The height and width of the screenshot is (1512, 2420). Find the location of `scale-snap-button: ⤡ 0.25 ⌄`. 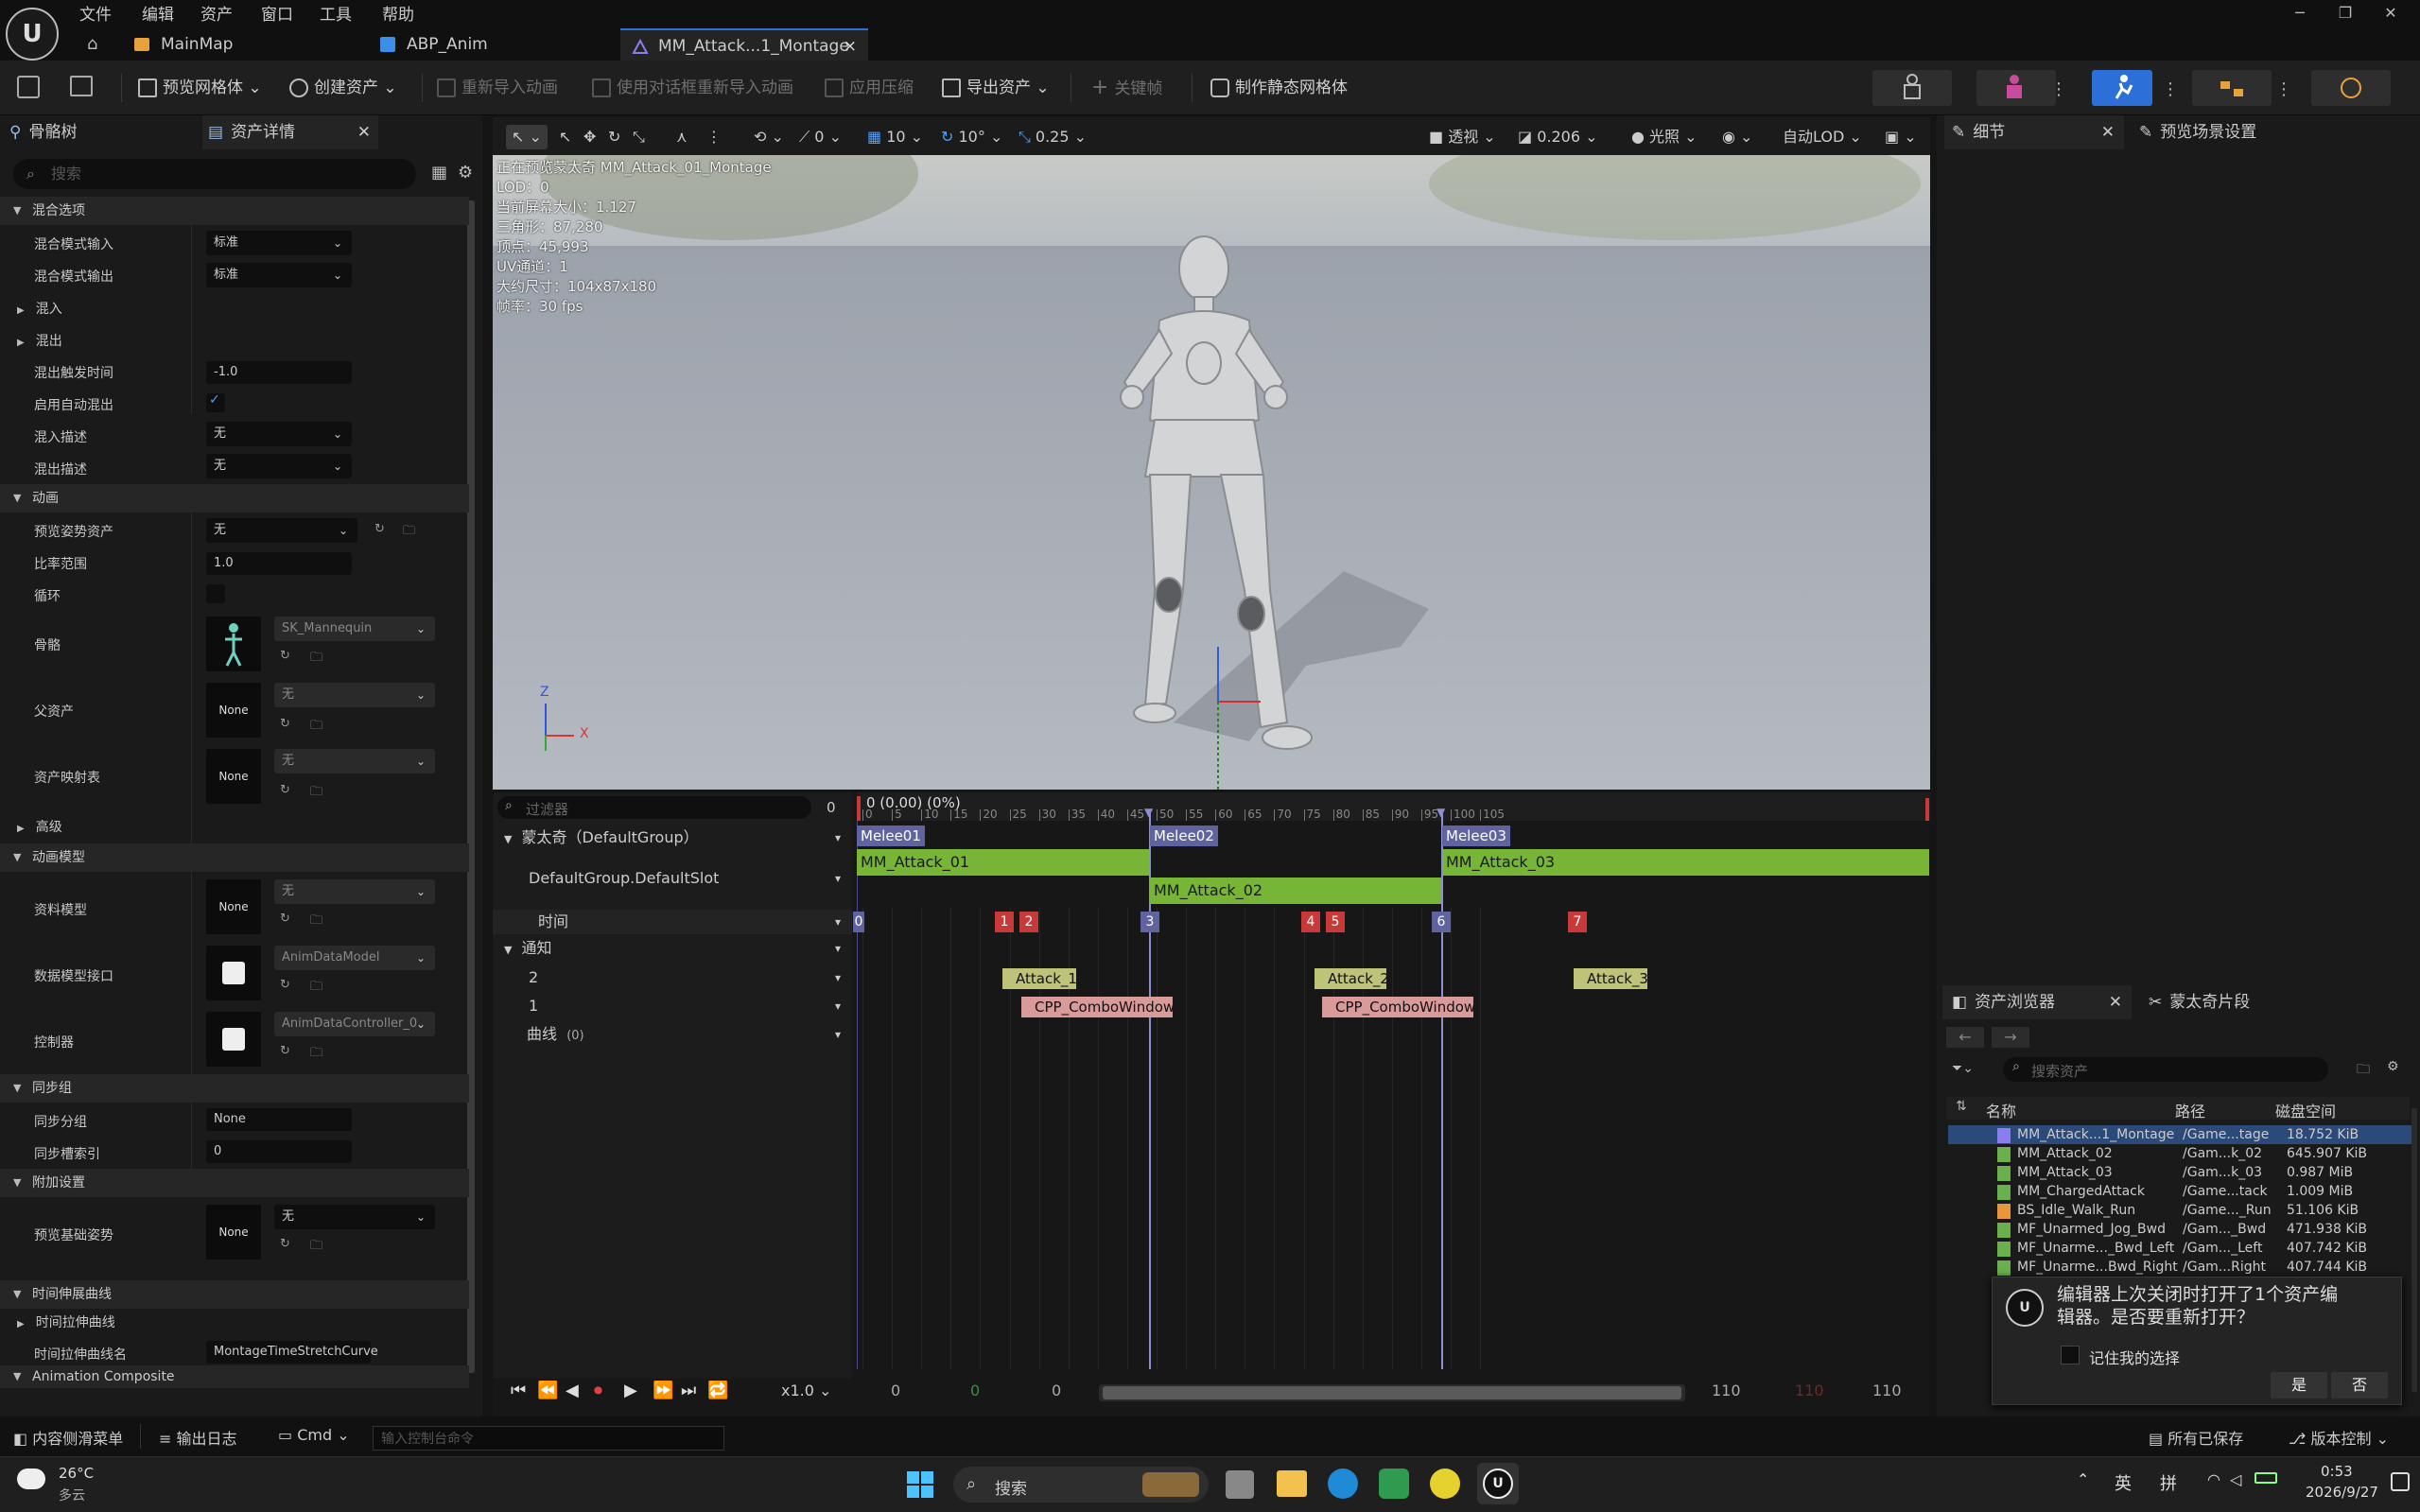

scale-snap-button: ⤡ 0.25 ⌄ is located at coordinates (1053, 137).